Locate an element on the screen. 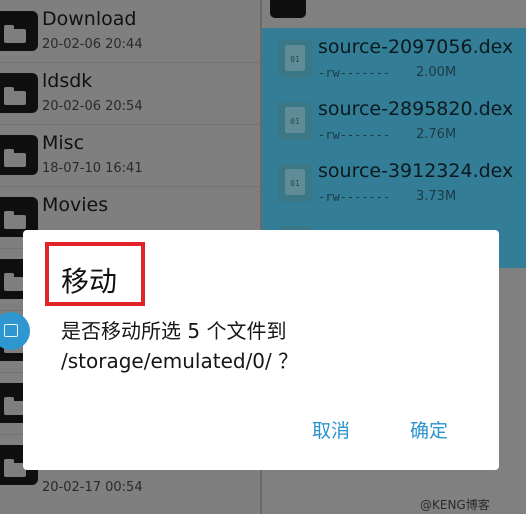 The height and width of the screenshot is (514, 526). confirm-button: 确定 is located at coordinates (429, 429).